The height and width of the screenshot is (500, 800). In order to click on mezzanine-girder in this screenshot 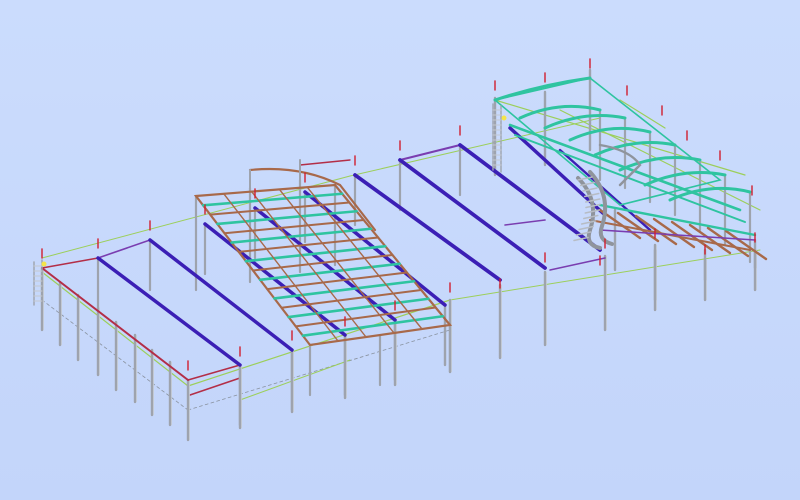, I will do `click(281, 267)`.